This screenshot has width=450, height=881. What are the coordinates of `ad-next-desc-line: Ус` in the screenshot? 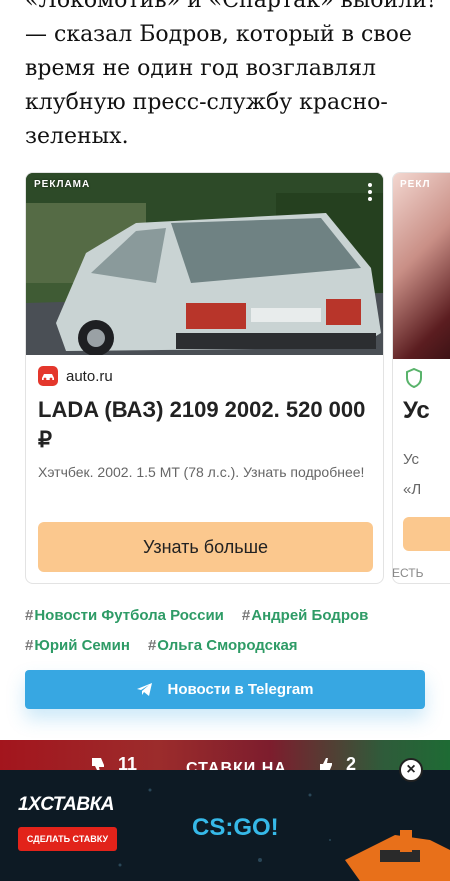 It's located at (411, 459).